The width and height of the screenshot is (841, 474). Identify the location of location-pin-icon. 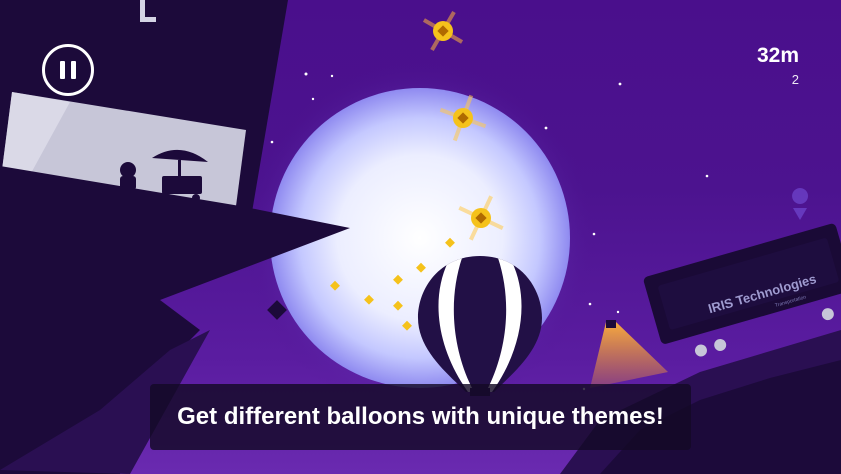
(800, 204).